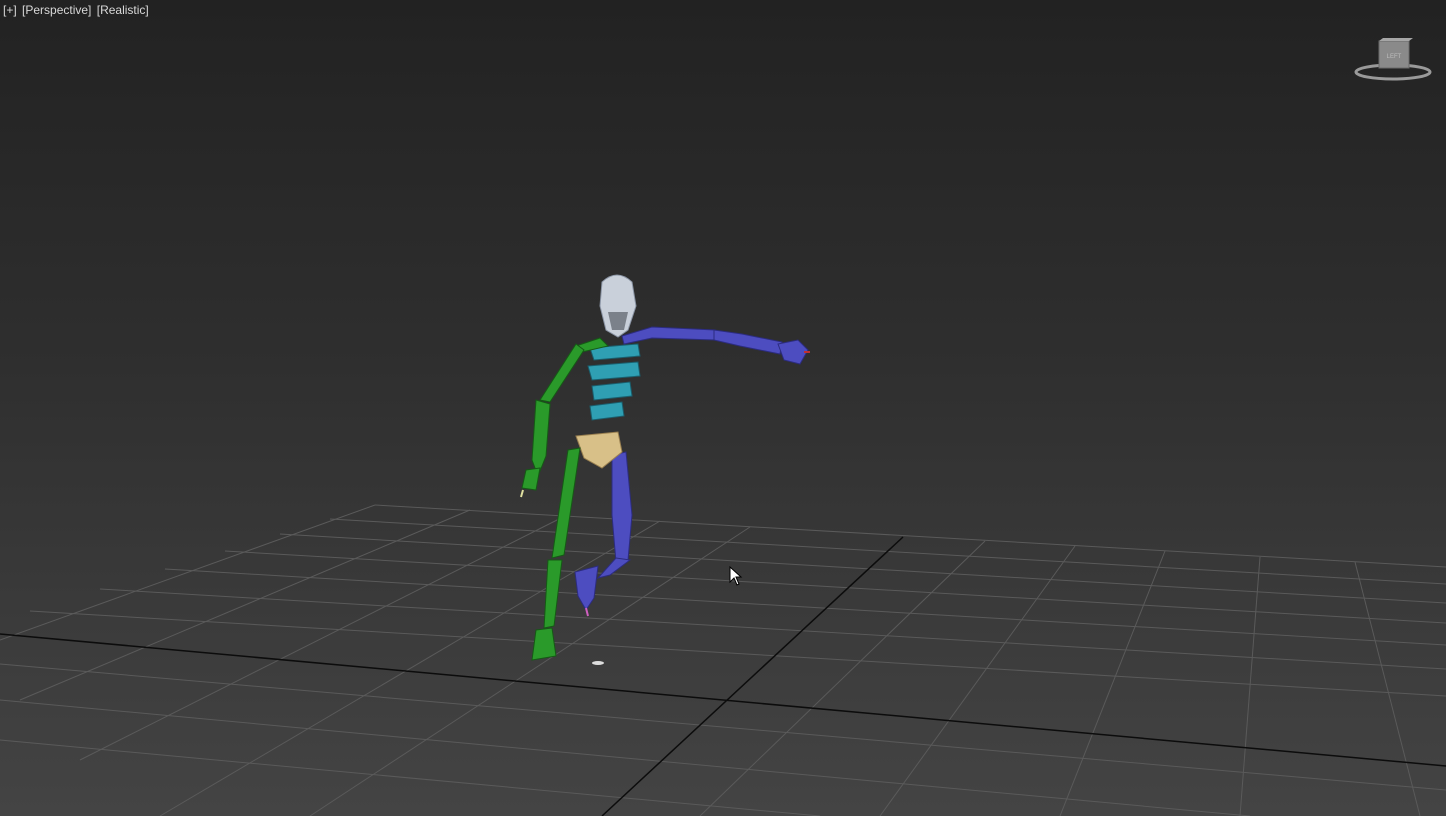  Describe the element at coordinates (598, 663) in the screenshot. I see `root-marker` at that location.